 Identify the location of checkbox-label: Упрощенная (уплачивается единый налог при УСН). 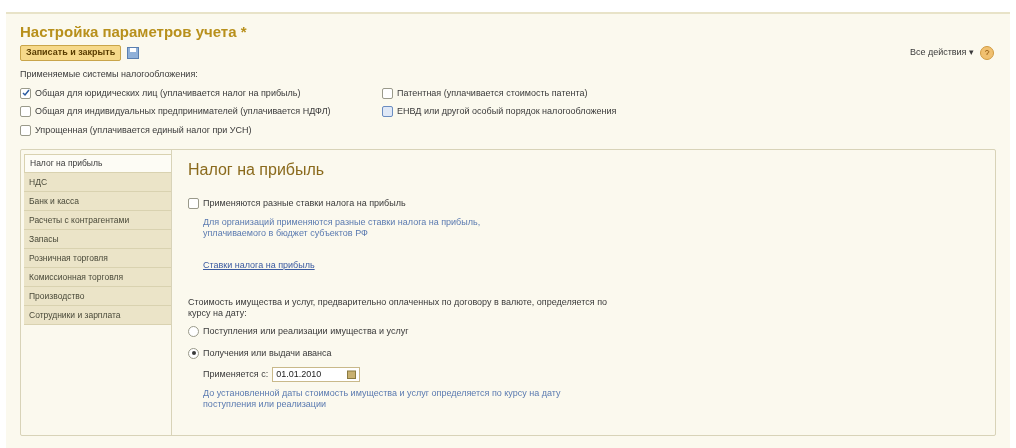
(143, 130).